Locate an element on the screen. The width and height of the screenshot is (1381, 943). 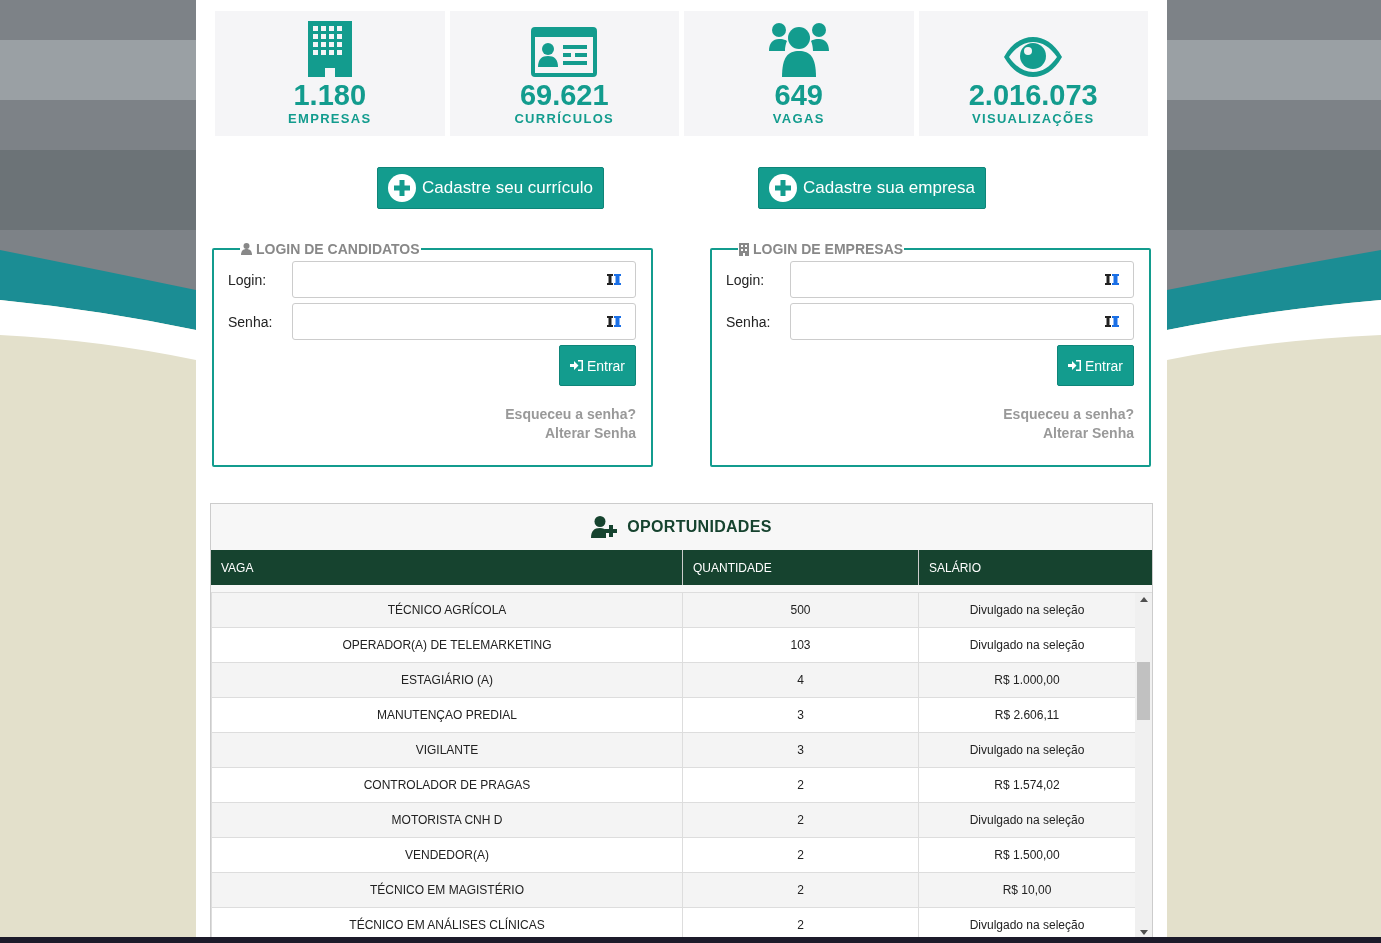
id-card-icon is located at coordinates (564, 52).